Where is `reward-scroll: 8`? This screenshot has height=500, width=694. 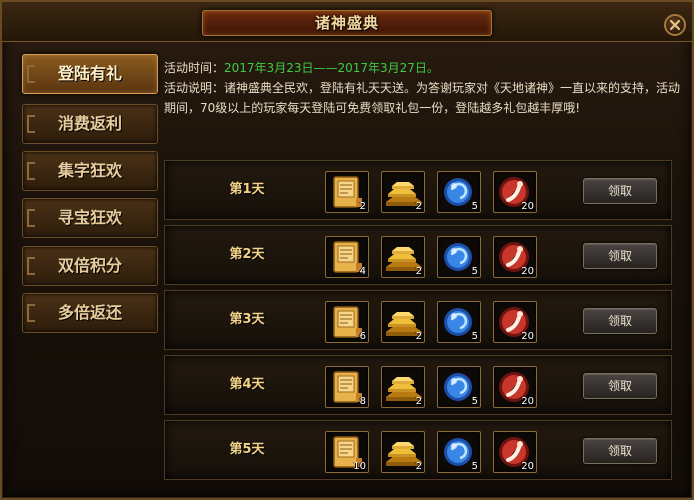 reward-scroll: 8 is located at coordinates (347, 387).